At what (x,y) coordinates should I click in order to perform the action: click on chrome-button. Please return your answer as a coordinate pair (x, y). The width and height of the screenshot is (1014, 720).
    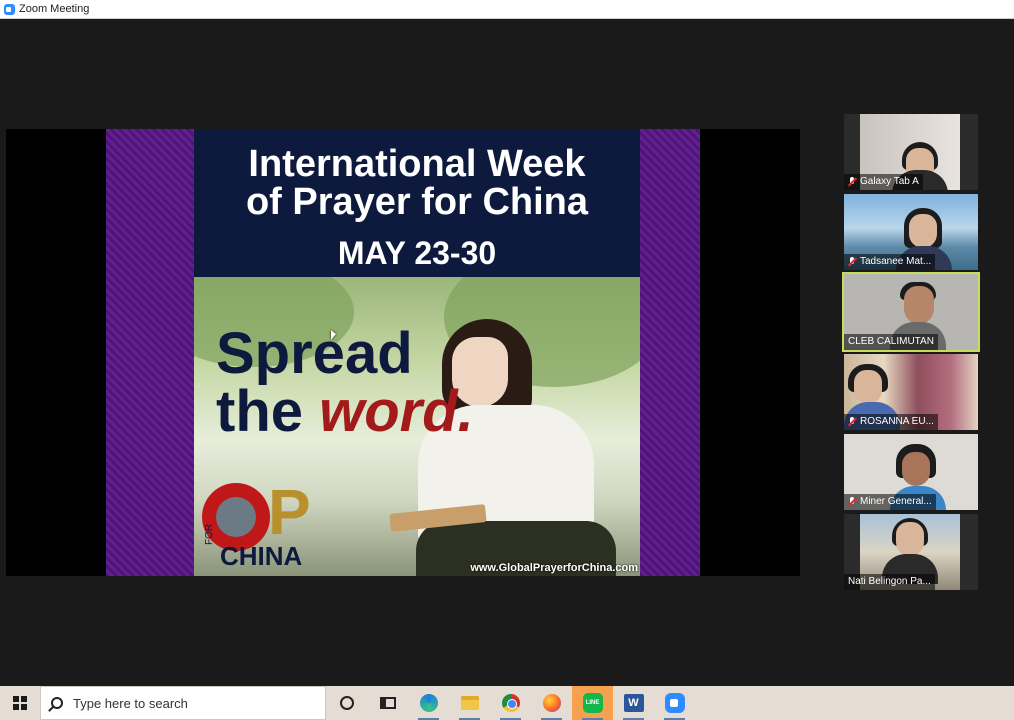
    Looking at the image, I should click on (510, 703).